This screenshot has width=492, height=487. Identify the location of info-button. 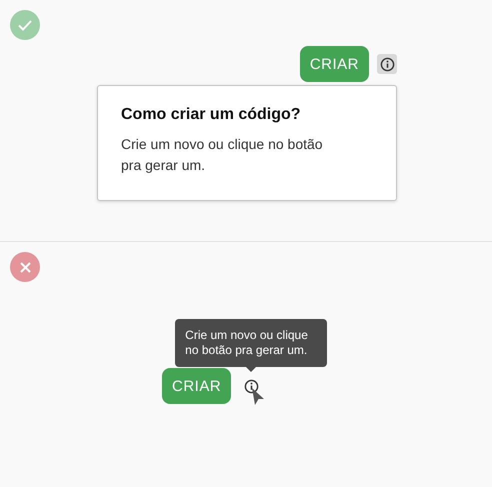
(387, 64).